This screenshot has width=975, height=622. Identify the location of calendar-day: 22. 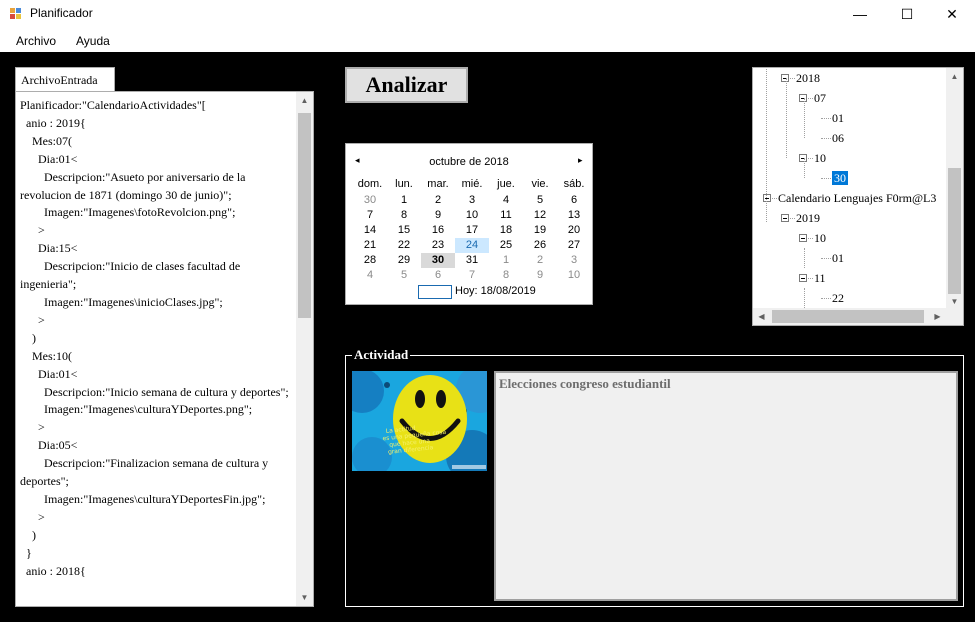
(404, 245).